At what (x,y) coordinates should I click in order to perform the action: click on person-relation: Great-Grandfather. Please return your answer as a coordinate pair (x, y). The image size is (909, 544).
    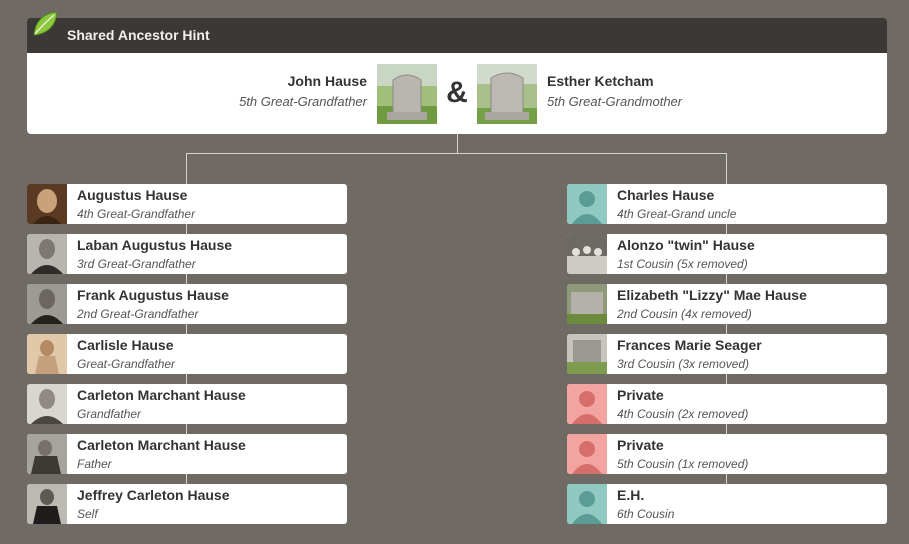
    Looking at the image, I should click on (126, 364).